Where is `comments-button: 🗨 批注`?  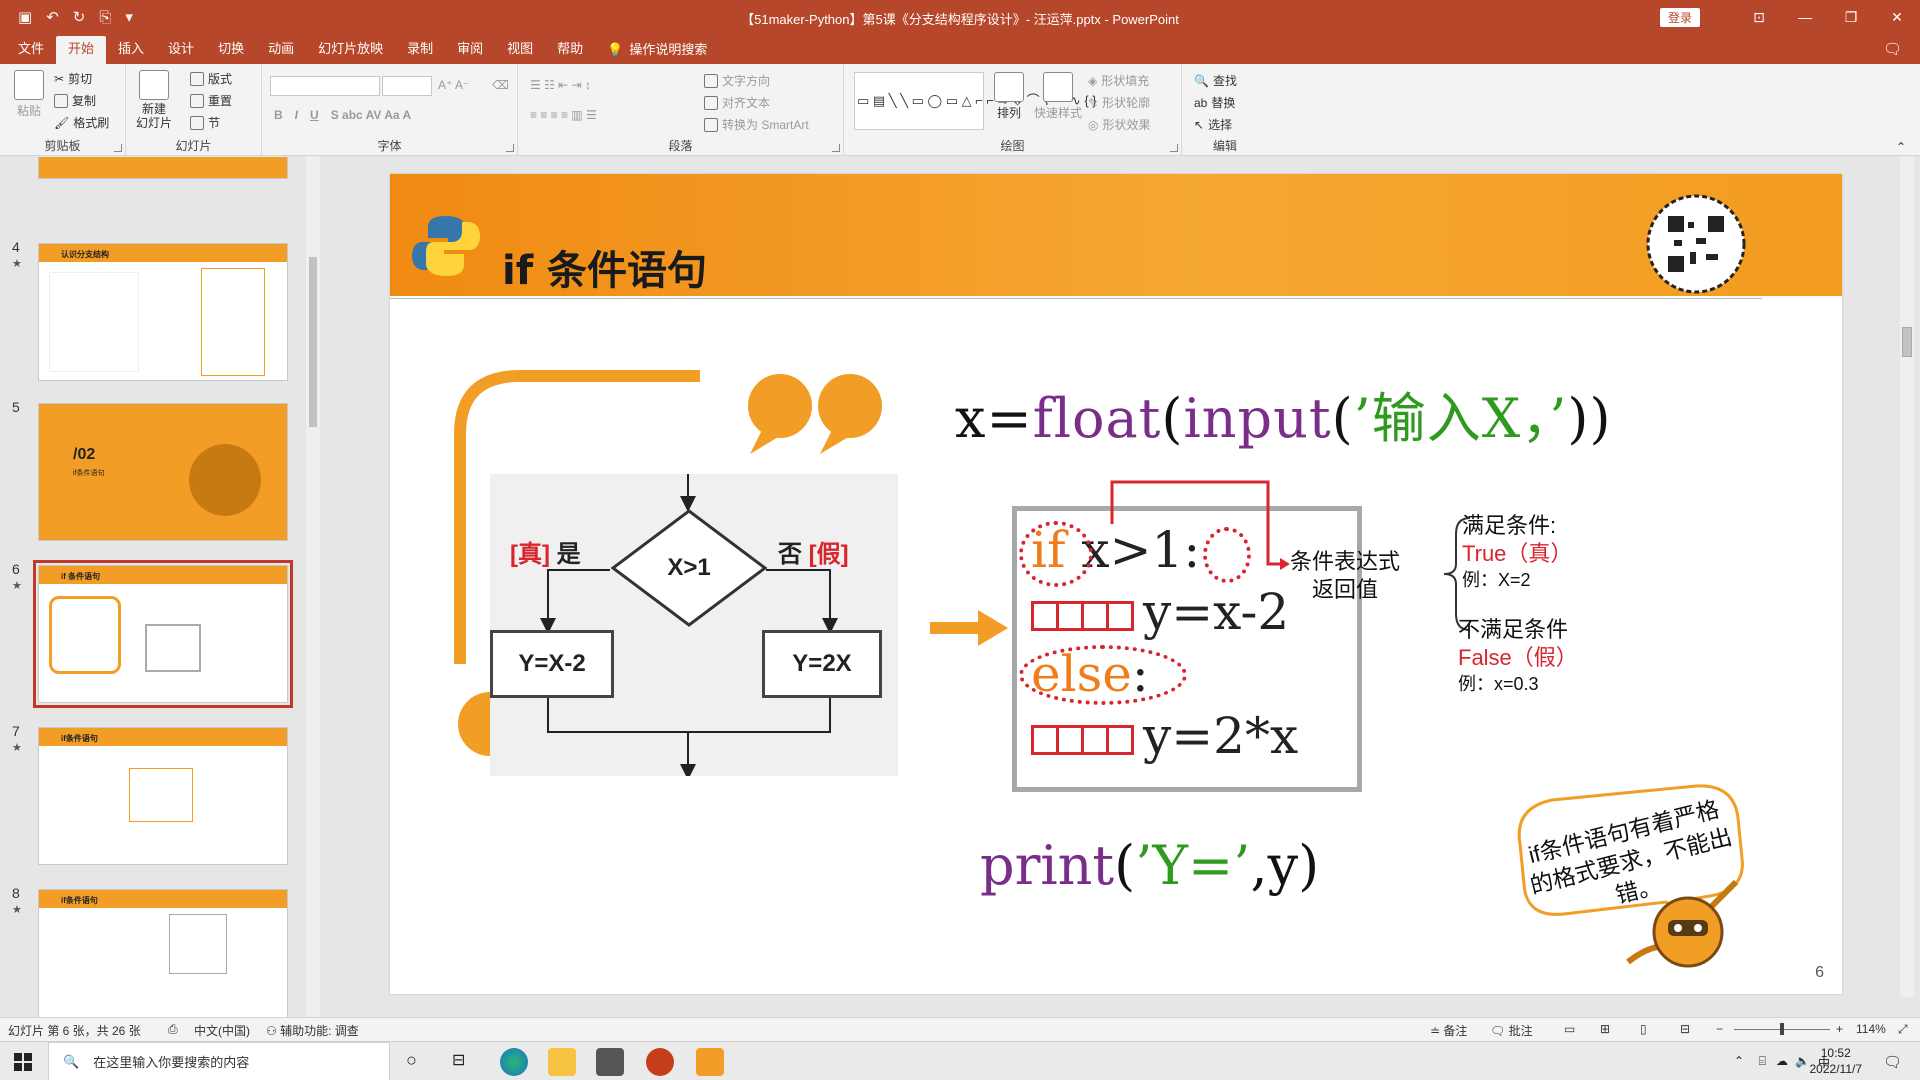
comments-button: 🗨 批注 is located at coordinates (1511, 1030).